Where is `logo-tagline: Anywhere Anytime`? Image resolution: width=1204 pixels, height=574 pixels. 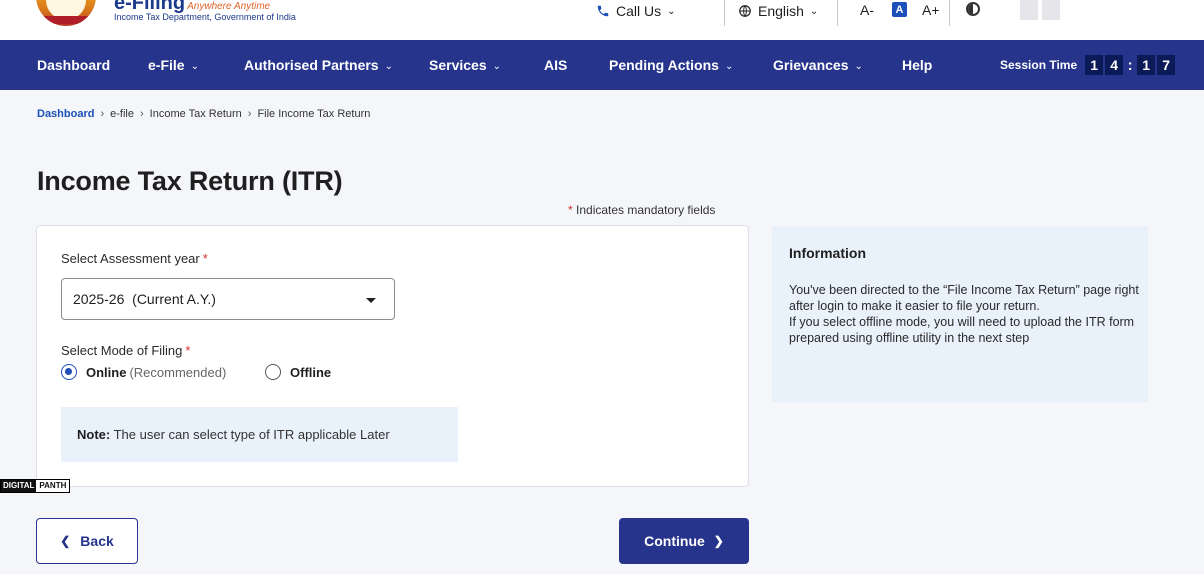 logo-tagline: Anywhere Anytime is located at coordinates (229, 6).